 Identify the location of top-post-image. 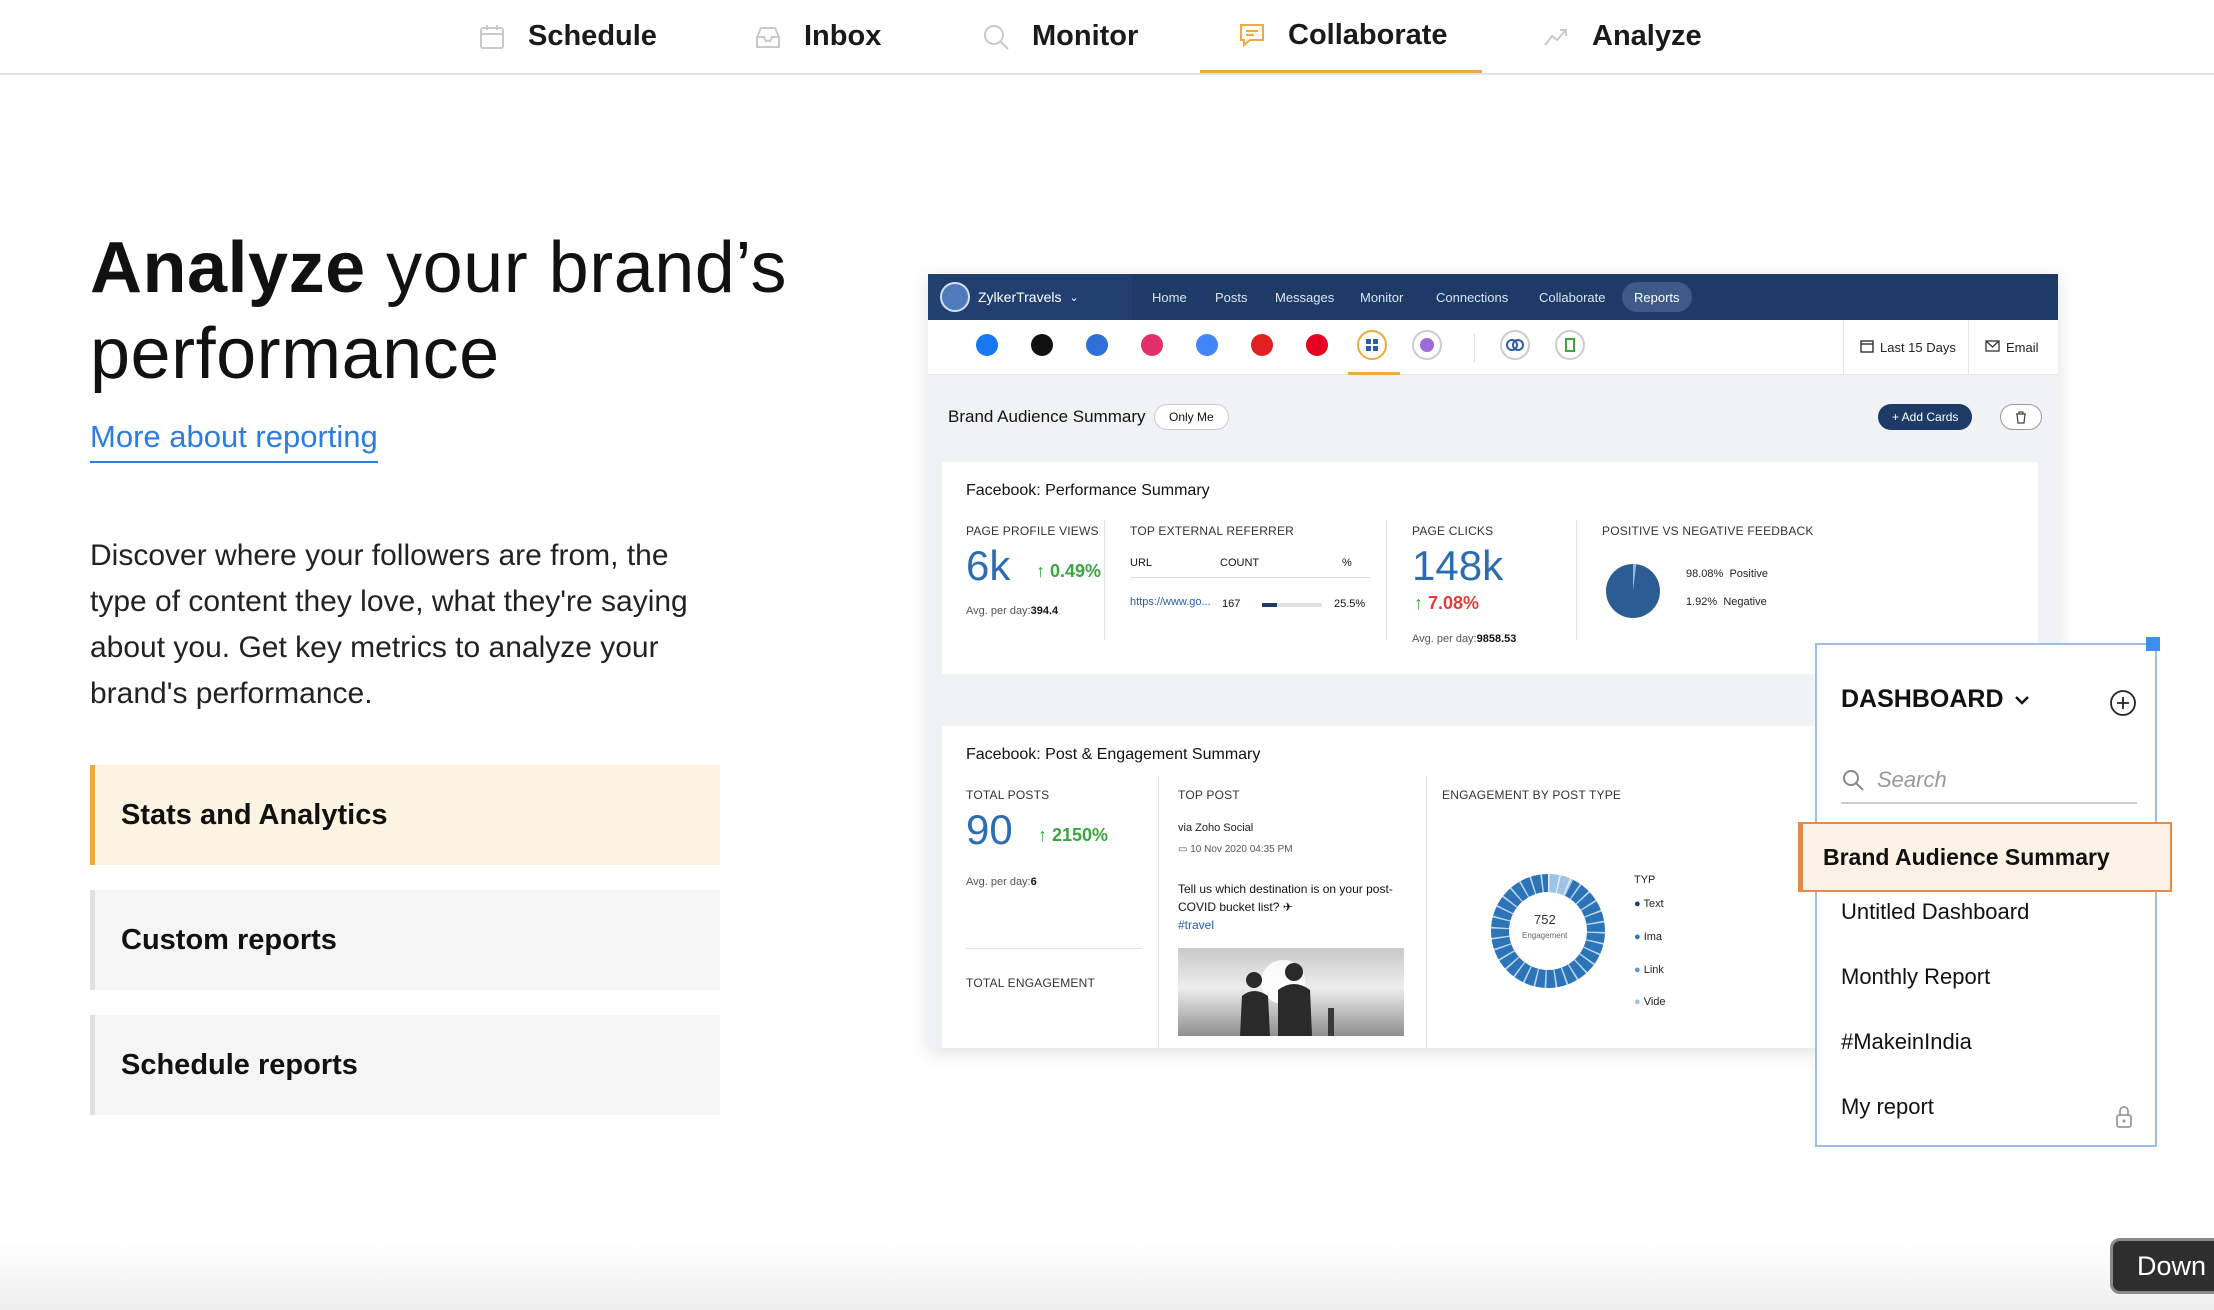
(1291, 992).